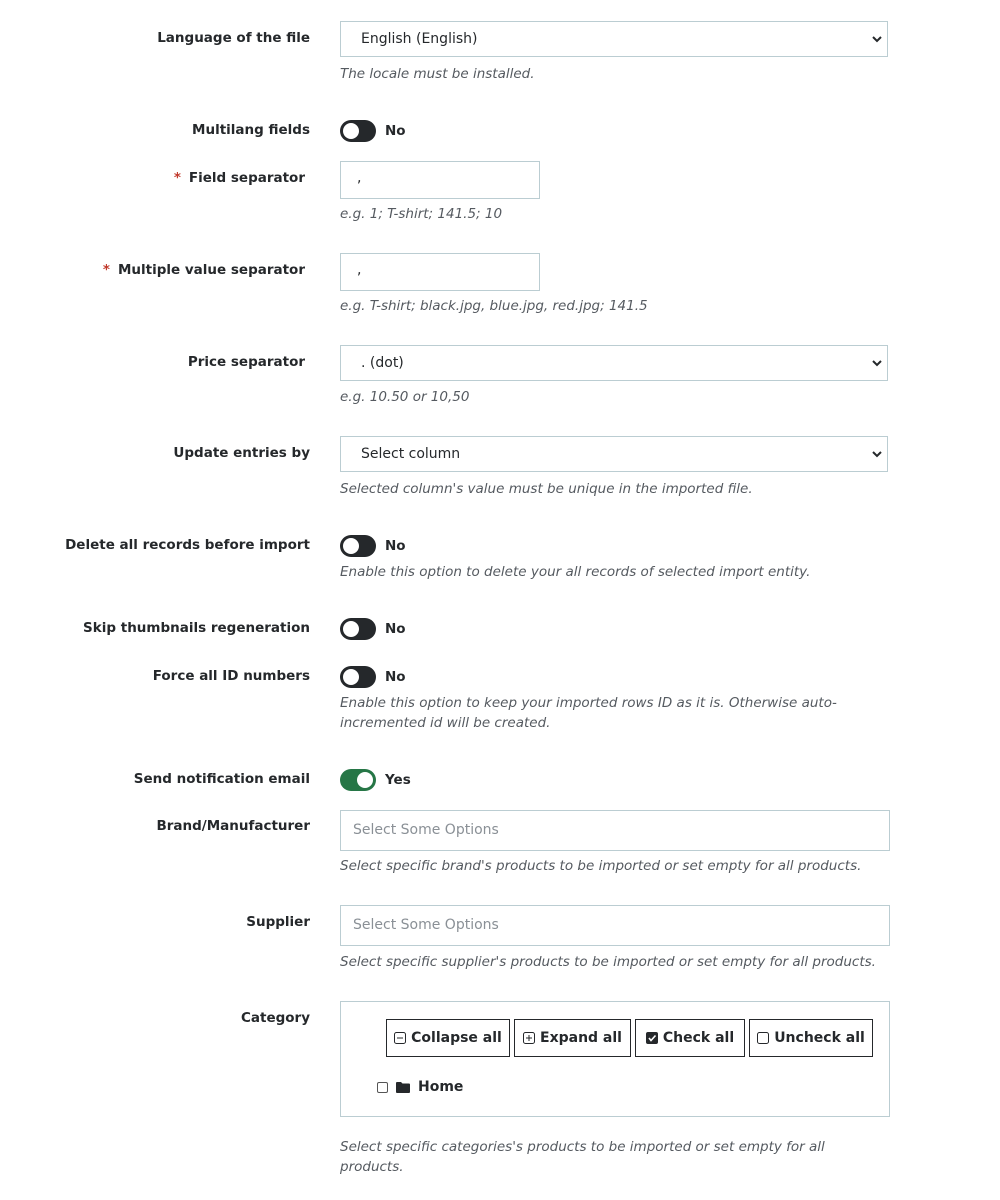  I want to click on brand-multiselect: Select Some Options, so click(615, 830).